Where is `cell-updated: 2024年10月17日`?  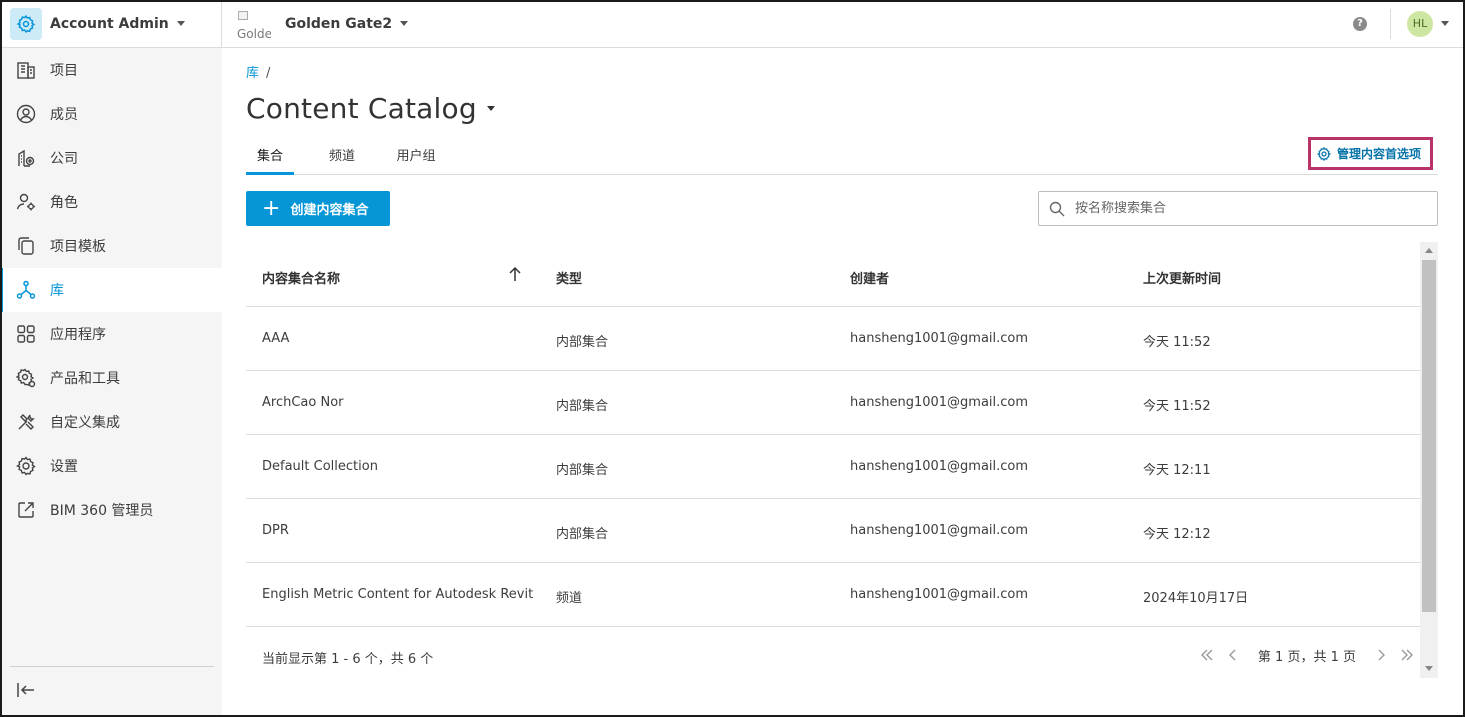 cell-updated: 2024年10月17日 is located at coordinates (1196, 598).